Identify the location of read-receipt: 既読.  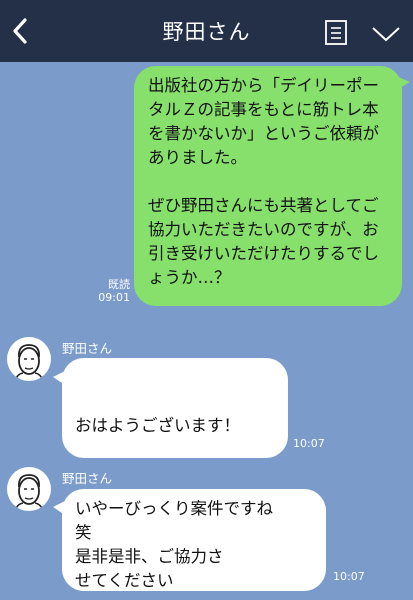
(119, 284).